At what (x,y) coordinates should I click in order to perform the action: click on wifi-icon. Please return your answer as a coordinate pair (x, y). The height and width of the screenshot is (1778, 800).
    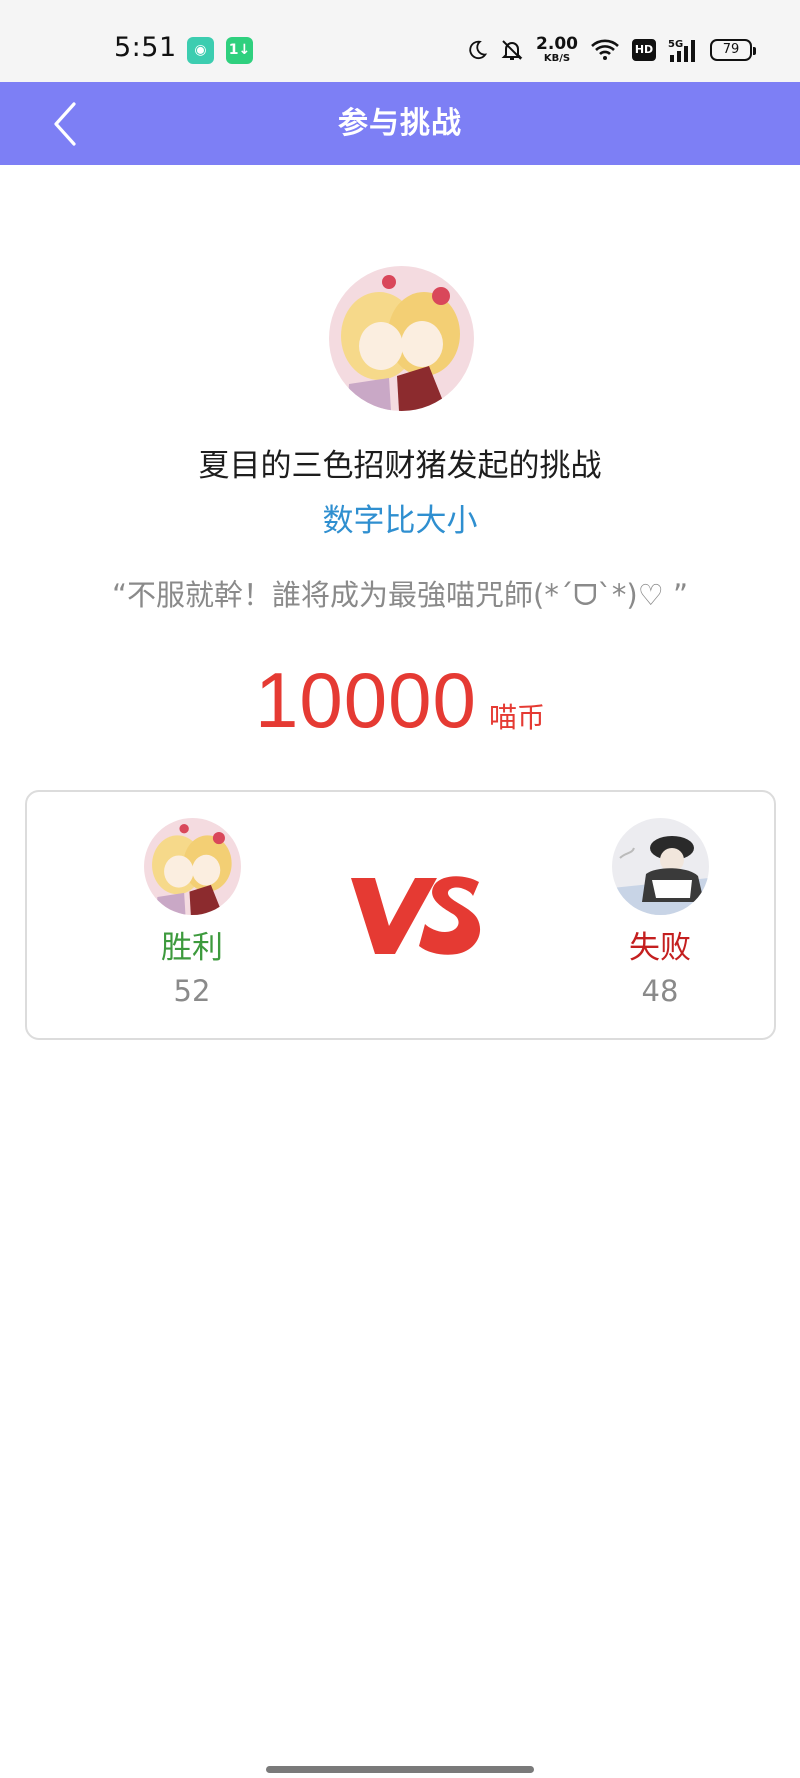
    Looking at the image, I should click on (605, 50).